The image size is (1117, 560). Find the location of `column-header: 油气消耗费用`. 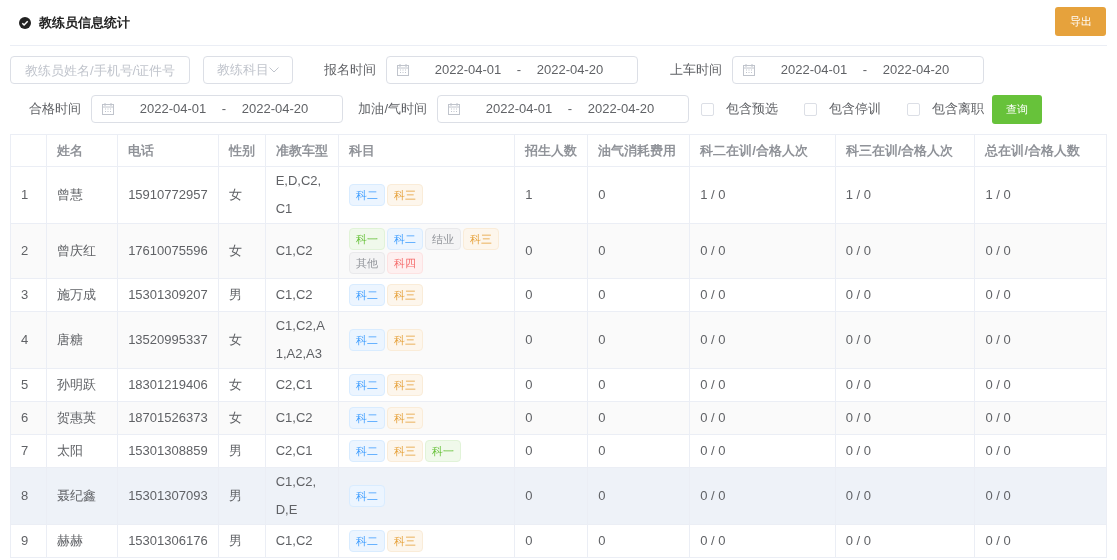

column-header: 油气消耗费用 is located at coordinates (638, 150).